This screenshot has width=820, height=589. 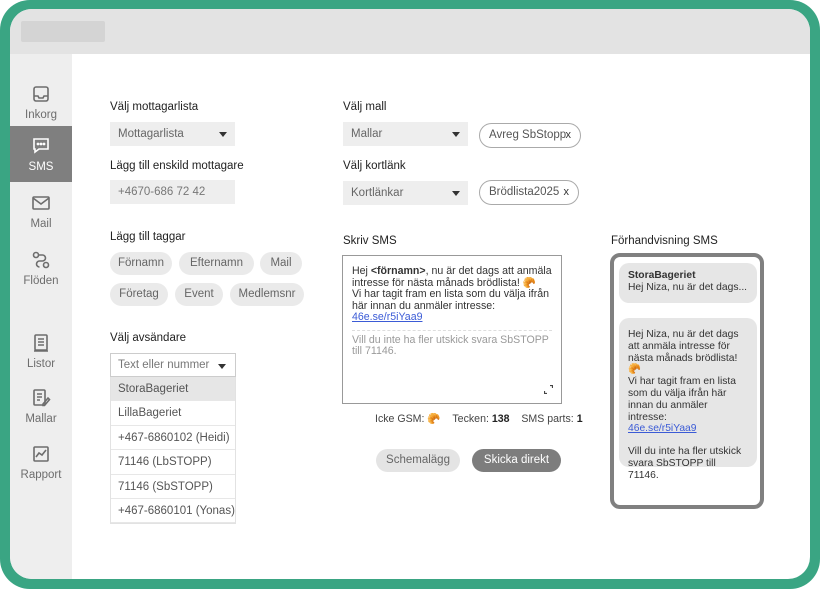 What do you see at coordinates (63, 31) in the screenshot?
I see `title-placeholder` at bounding box center [63, 31].